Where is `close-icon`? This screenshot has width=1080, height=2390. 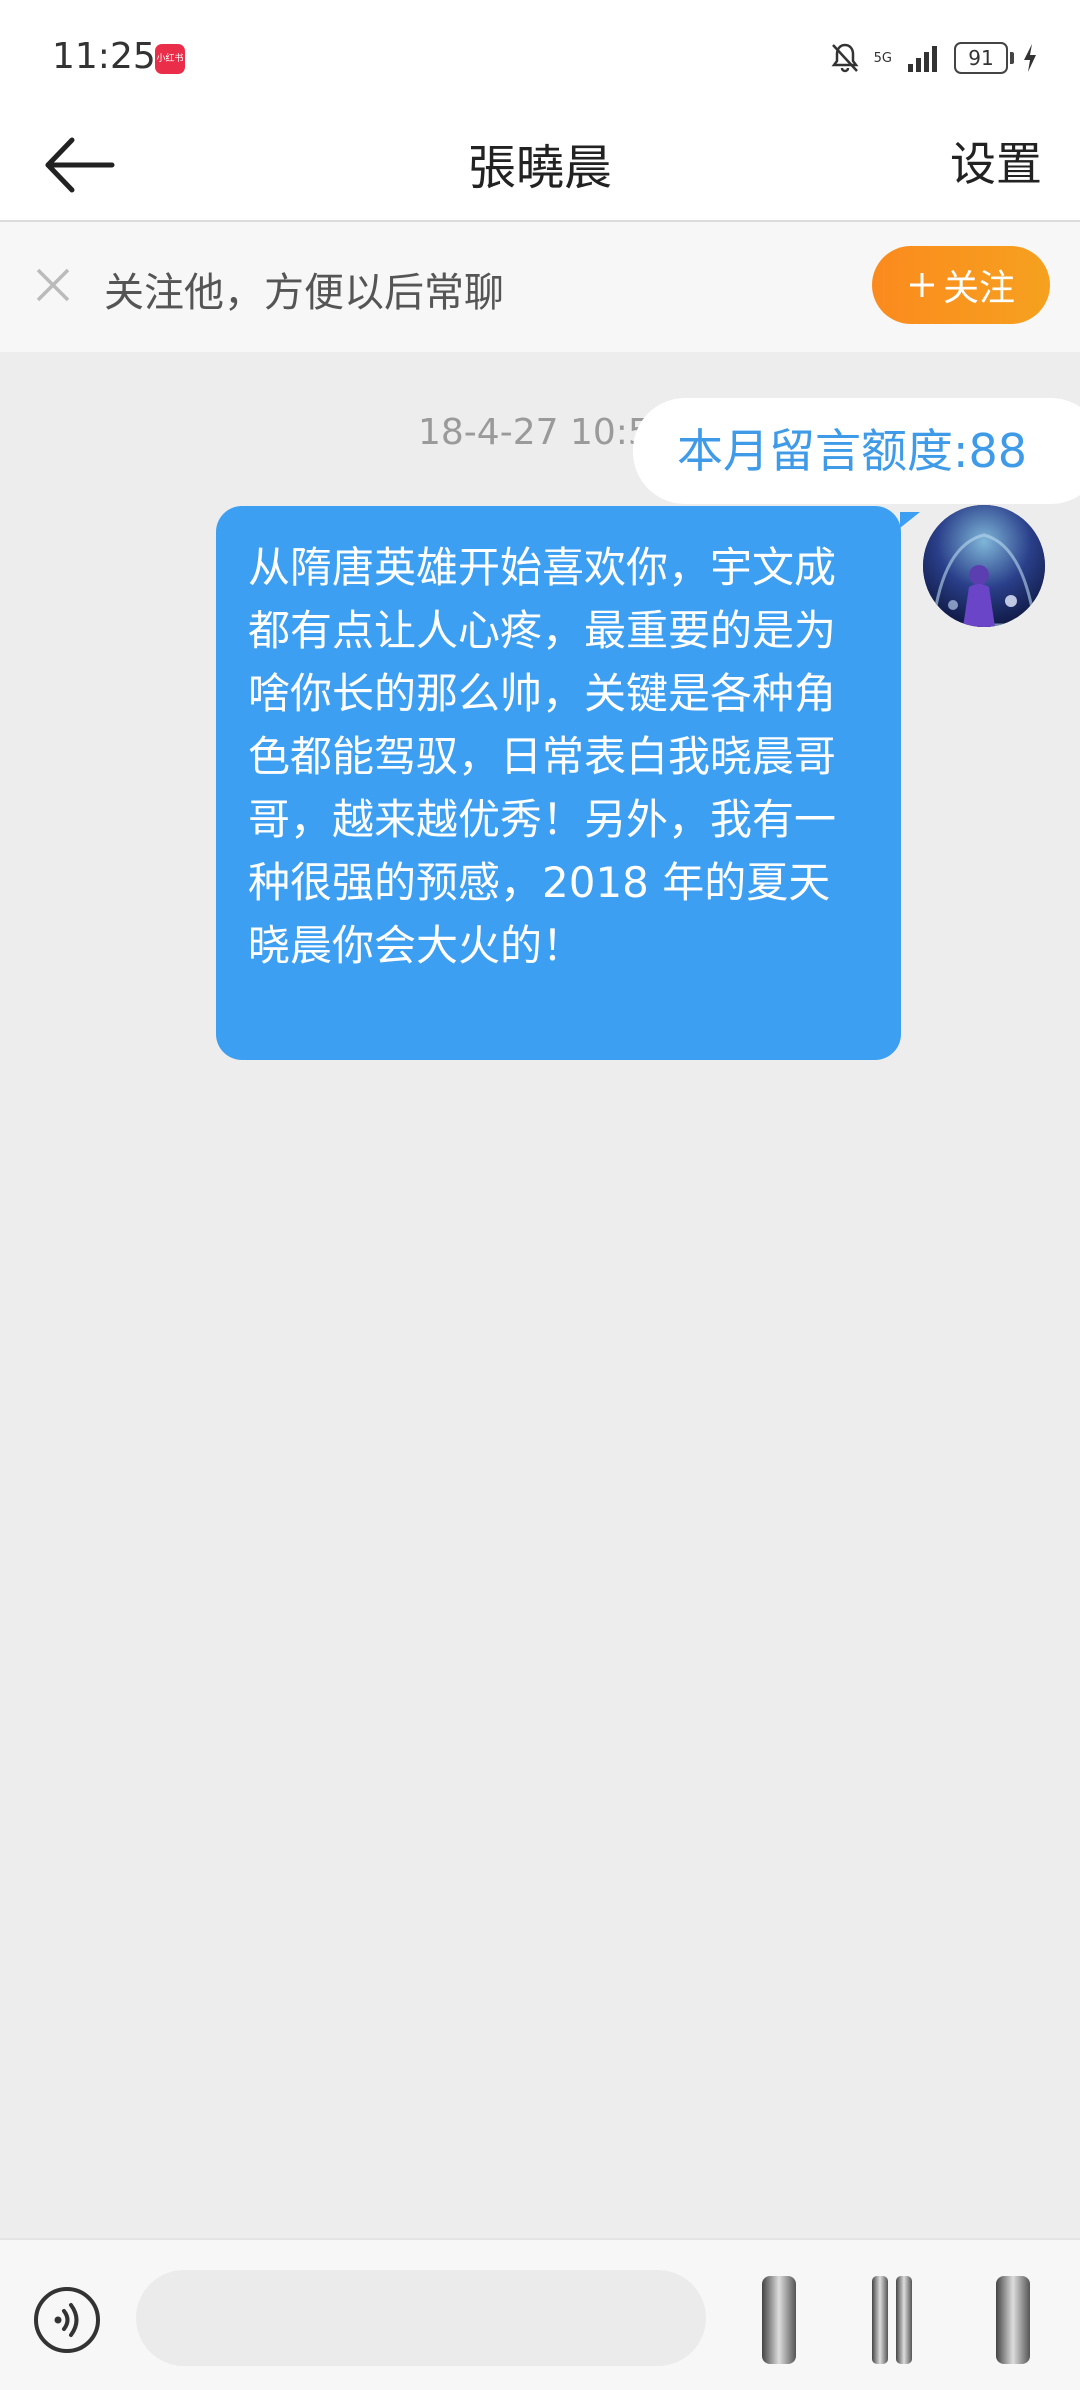
close-icon is located at coordinates (53, 285).